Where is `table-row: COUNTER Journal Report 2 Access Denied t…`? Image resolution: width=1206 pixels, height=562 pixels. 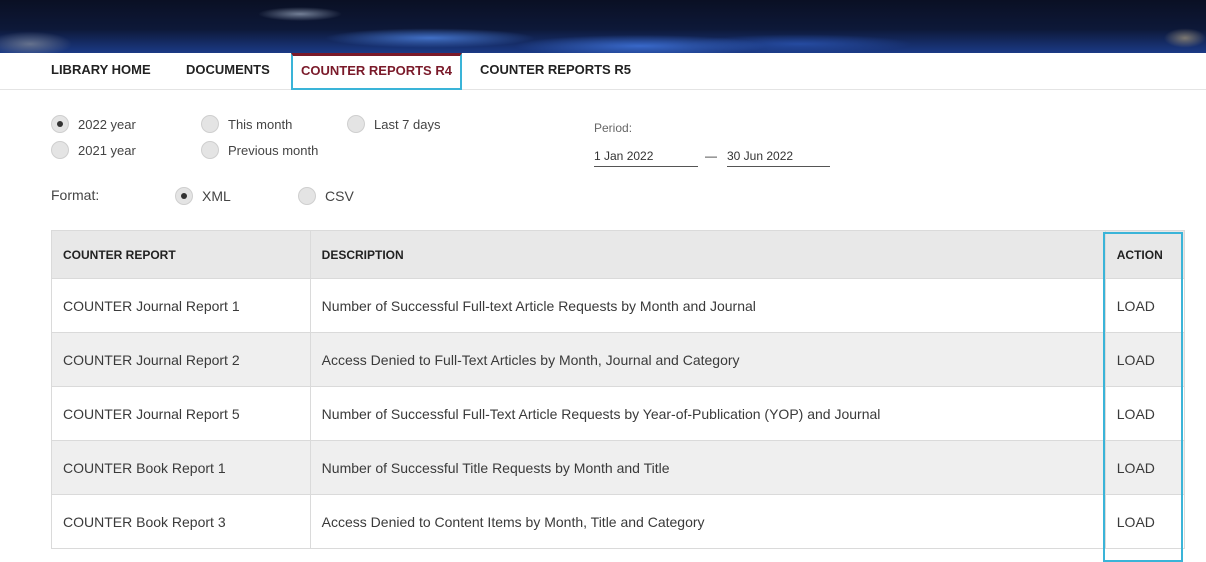 table-row: COUNTER Journal Report 2 Access Denied t… is located at coordinates (618, 359).